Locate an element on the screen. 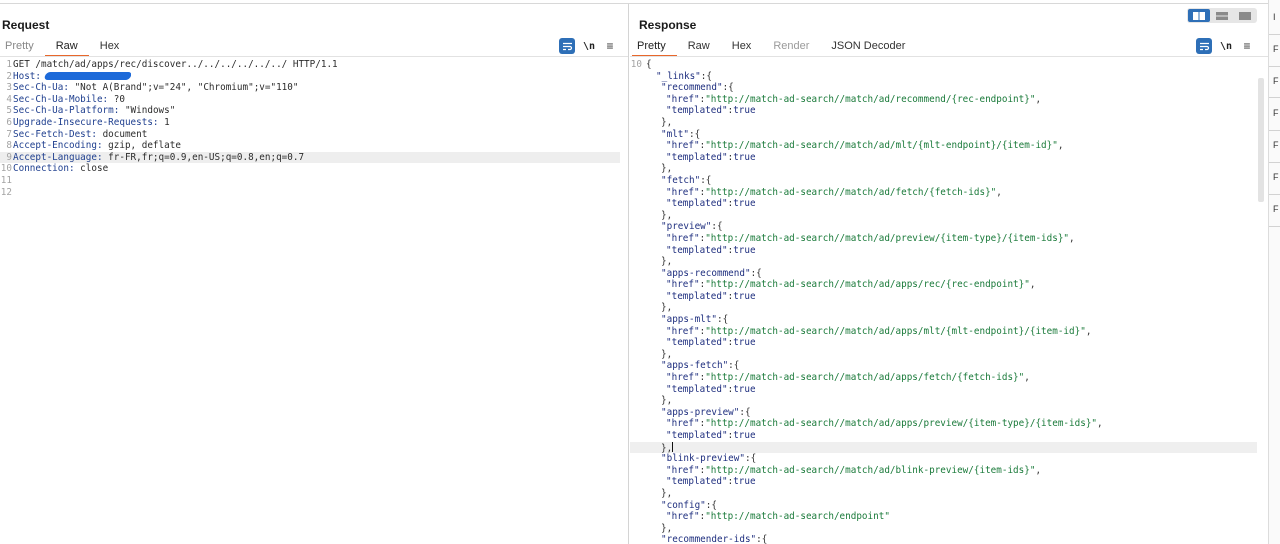 The width and height of the screenshot is (1280, 544). response-menu-icon: ≡ is located at coordinates (1247, 46).